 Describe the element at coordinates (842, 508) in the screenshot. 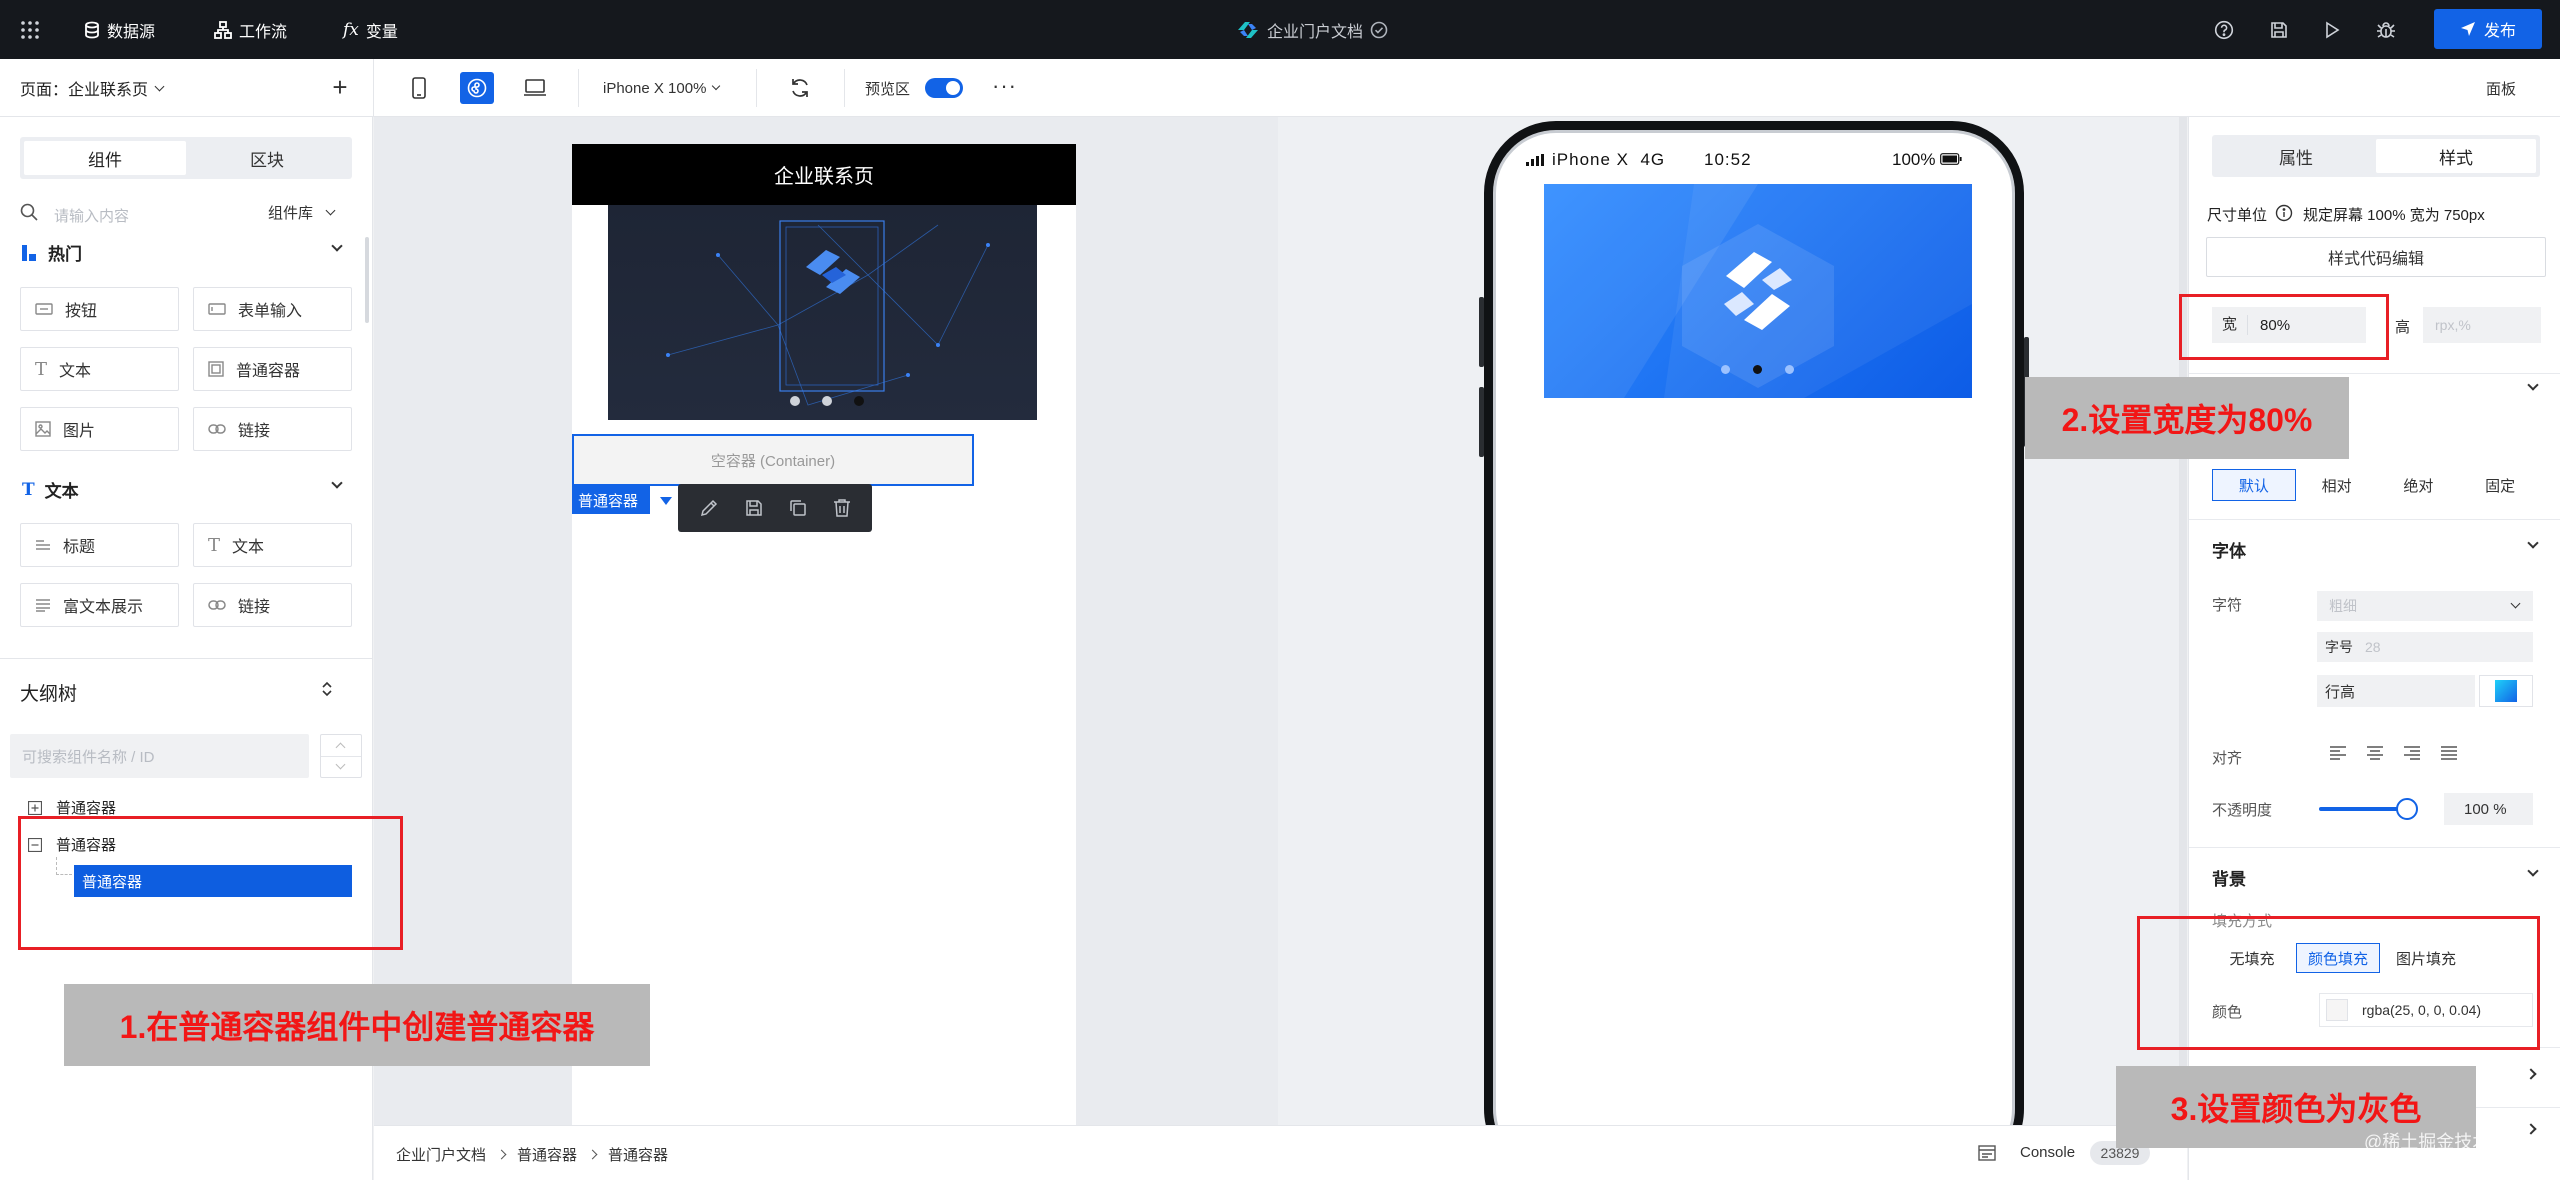

I see `delete-trash-icon` at that location.